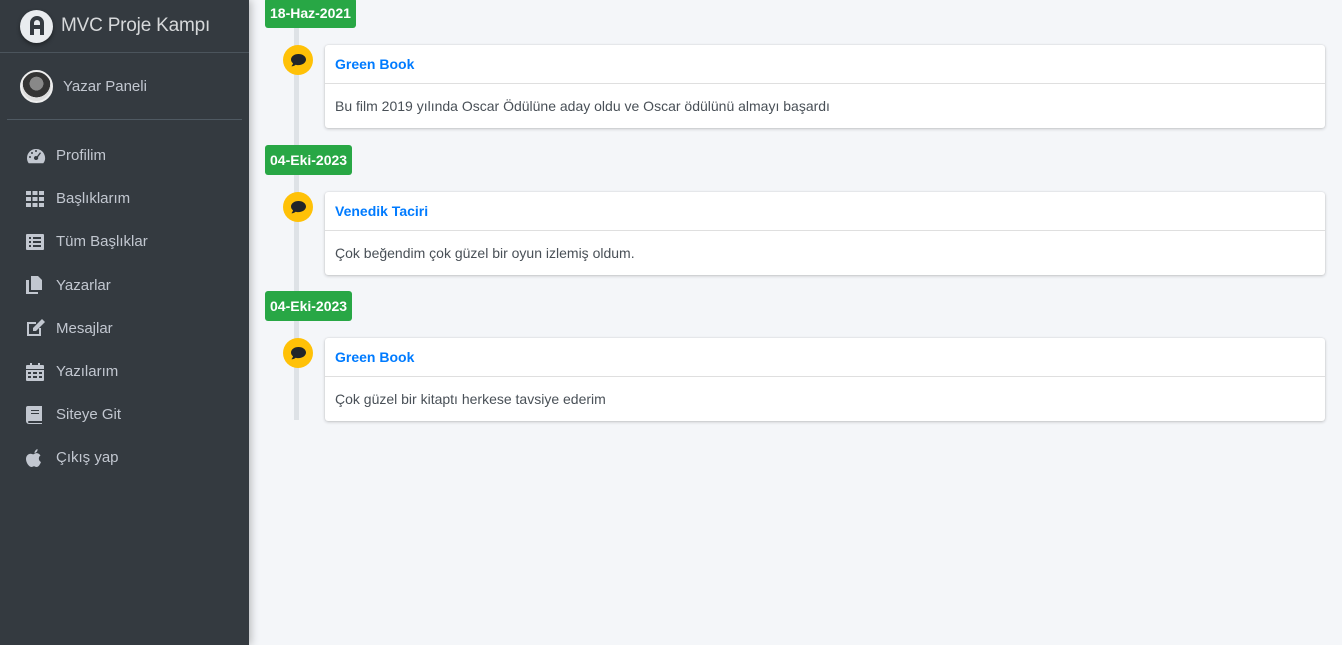 The image size is (1342, 645). What do you see at coordinates (83, 285) in the screenshot?
I see `sidebar-item-label: Yazarlar` at bounding box center [83, 285].